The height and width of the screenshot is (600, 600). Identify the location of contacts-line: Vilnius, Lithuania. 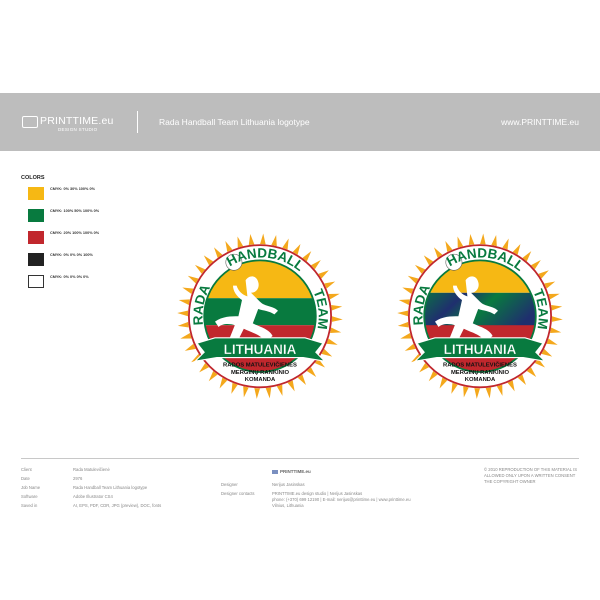
(288, 505).